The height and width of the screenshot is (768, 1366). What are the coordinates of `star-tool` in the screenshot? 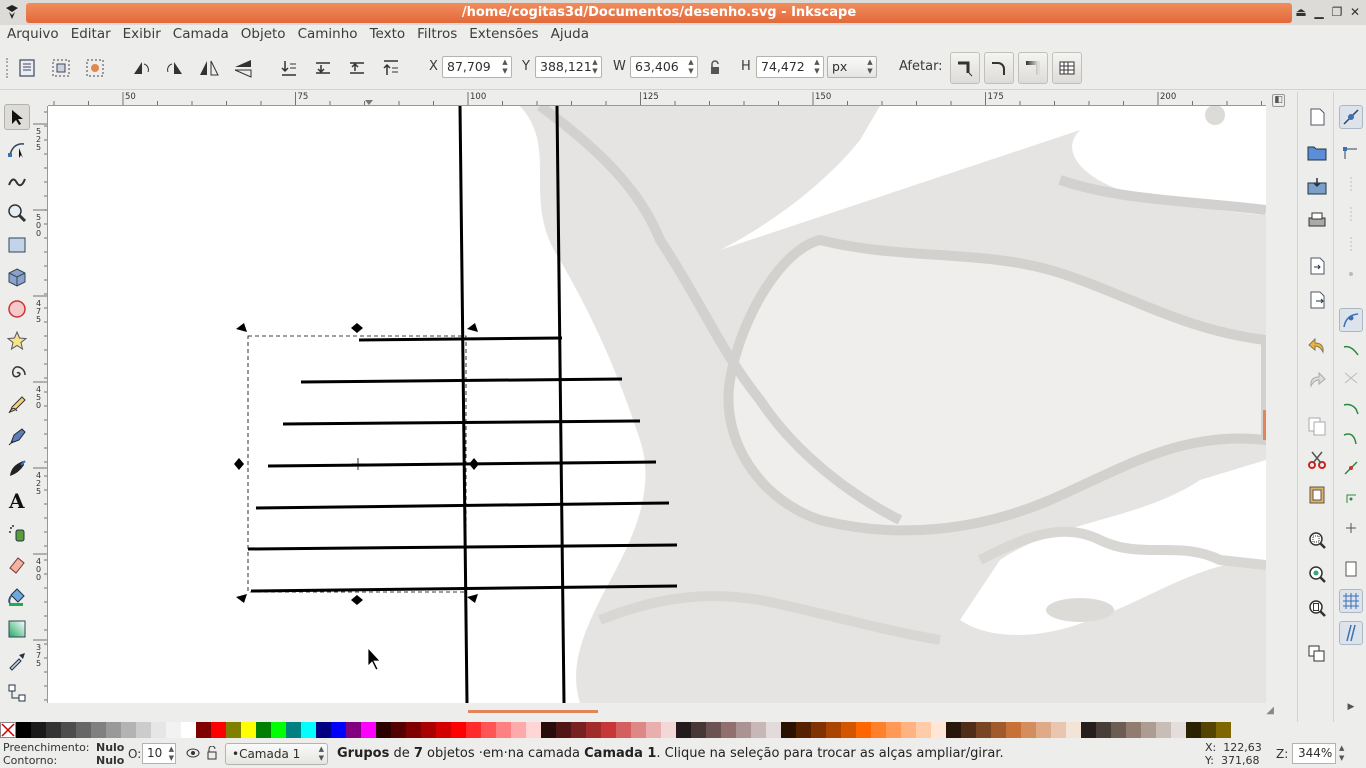 It's located at (17, 341).